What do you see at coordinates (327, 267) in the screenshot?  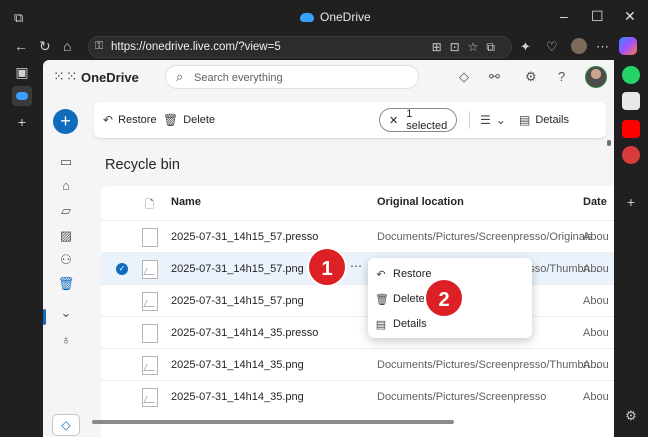 I see `annotation-badge-1: 1` at bounding box center [327, 267].